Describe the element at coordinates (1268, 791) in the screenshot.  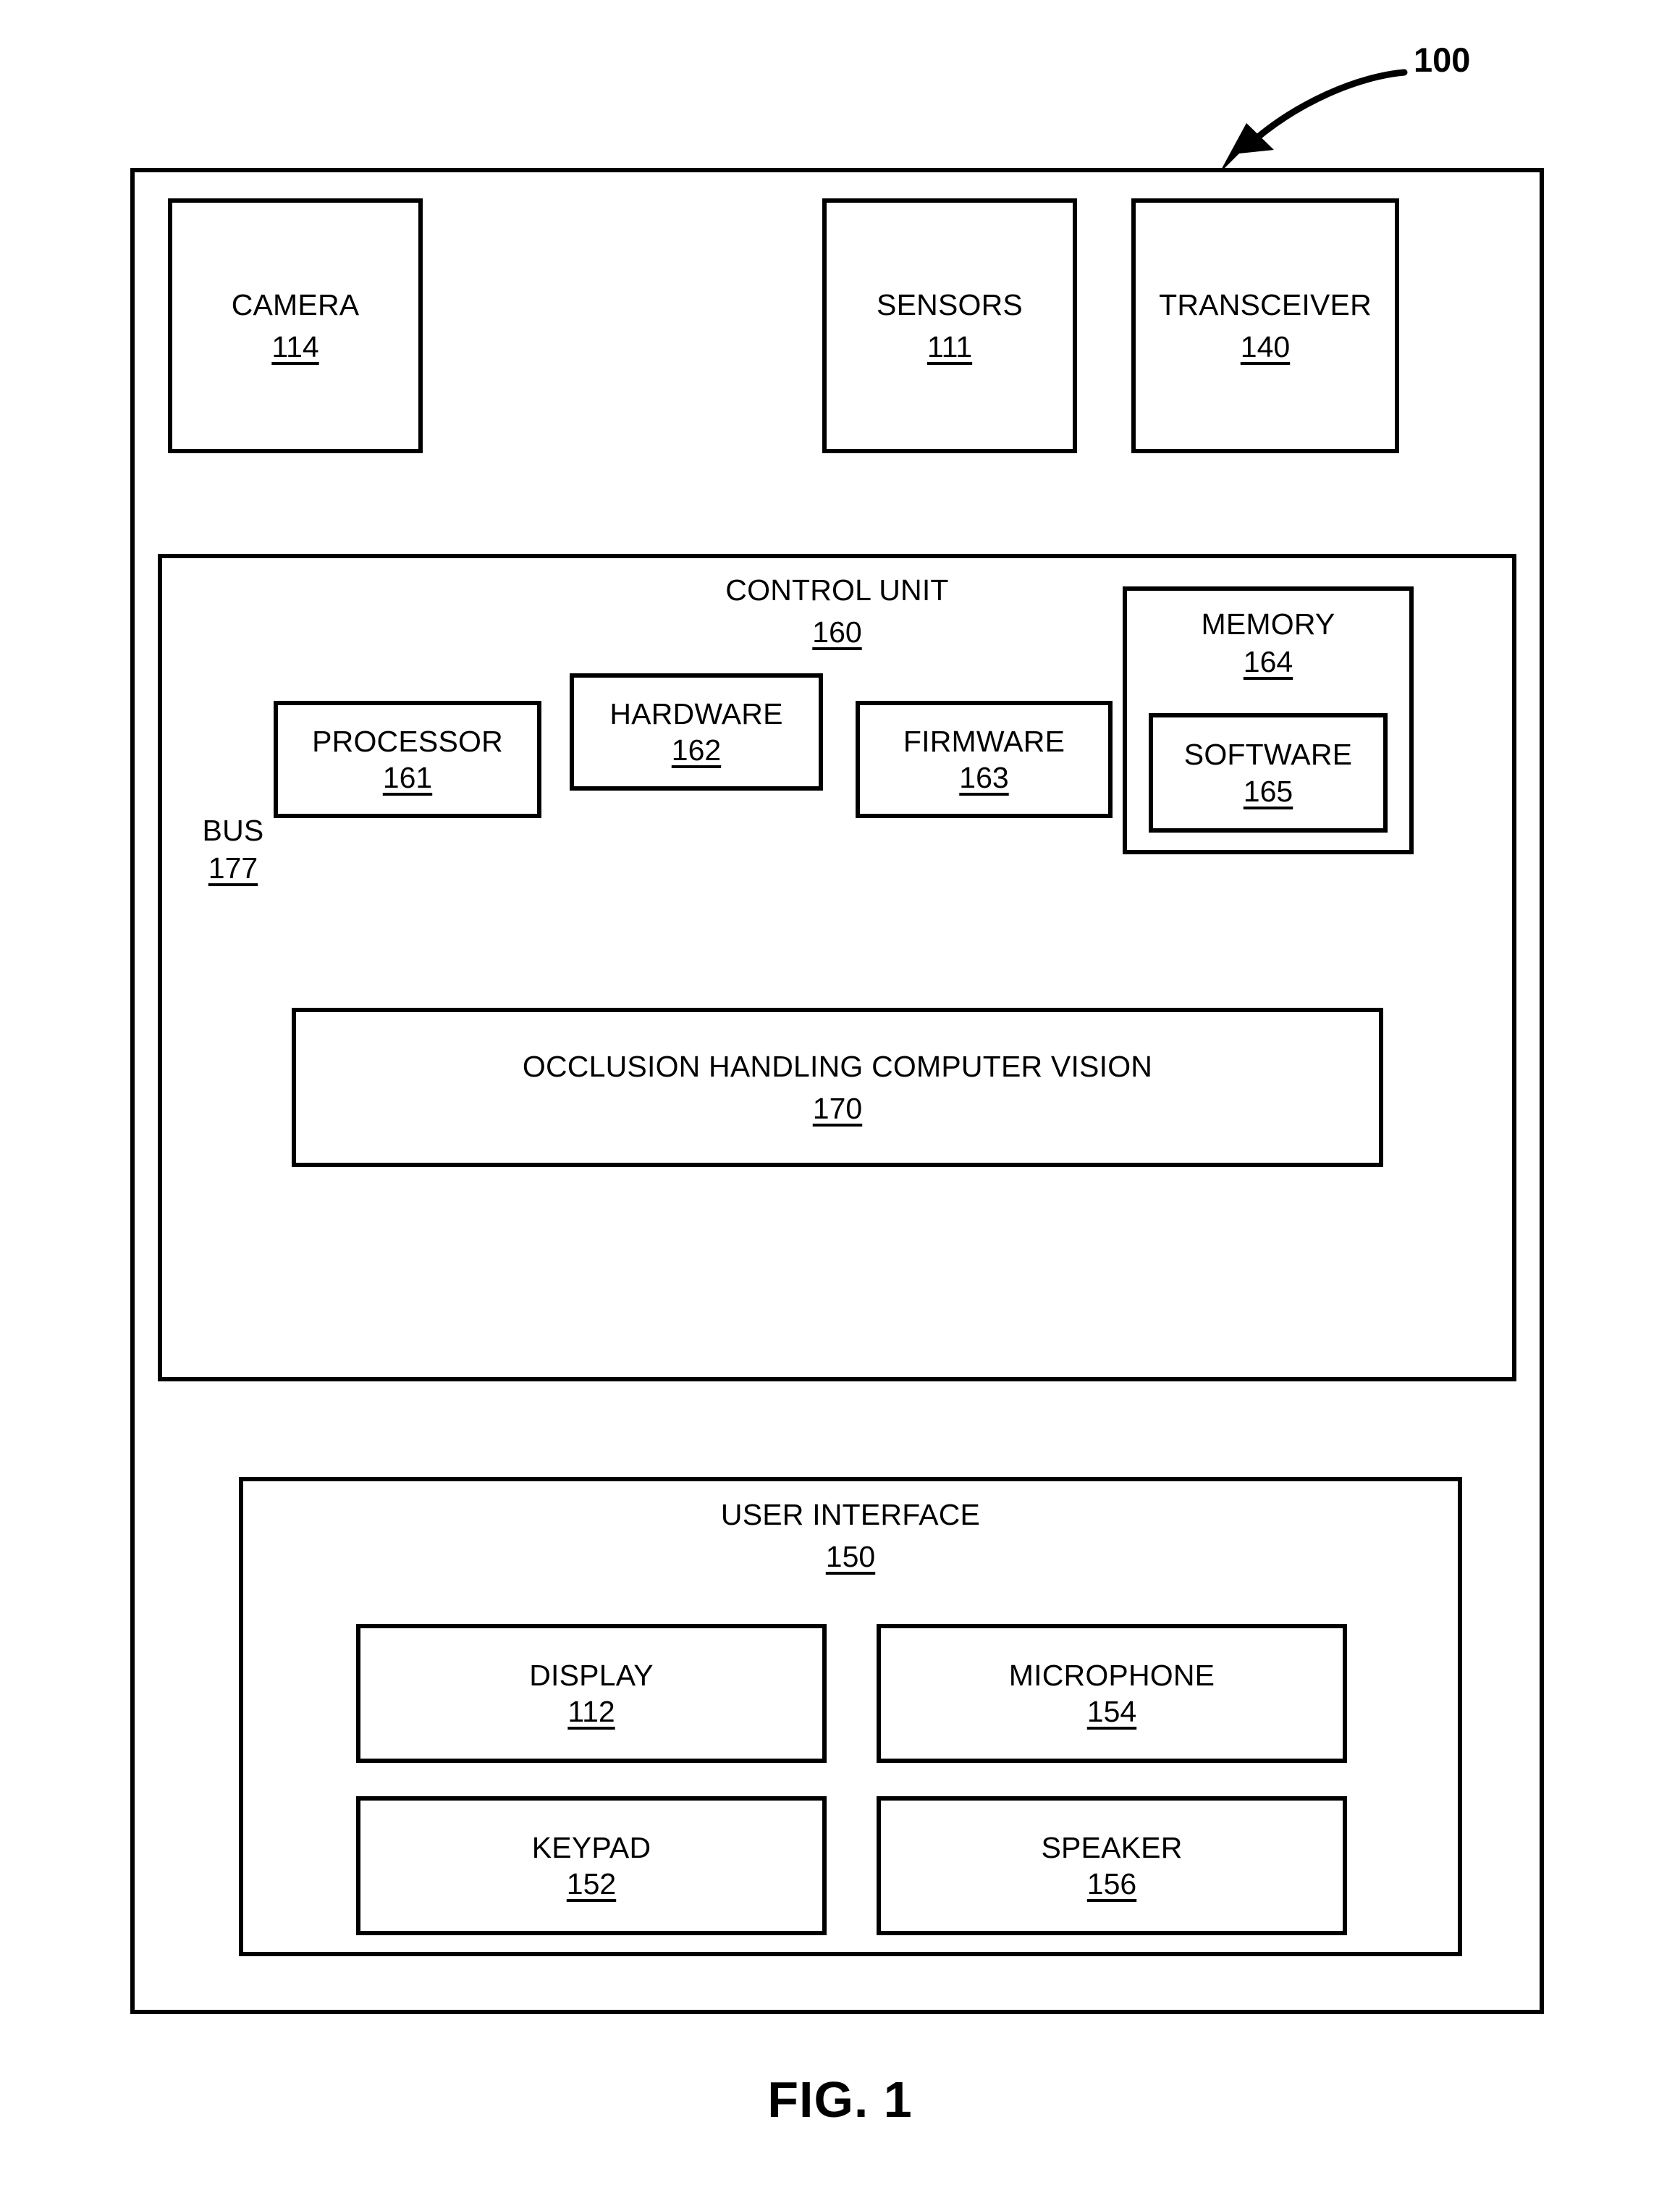
I see `software-number: 165` at that location.